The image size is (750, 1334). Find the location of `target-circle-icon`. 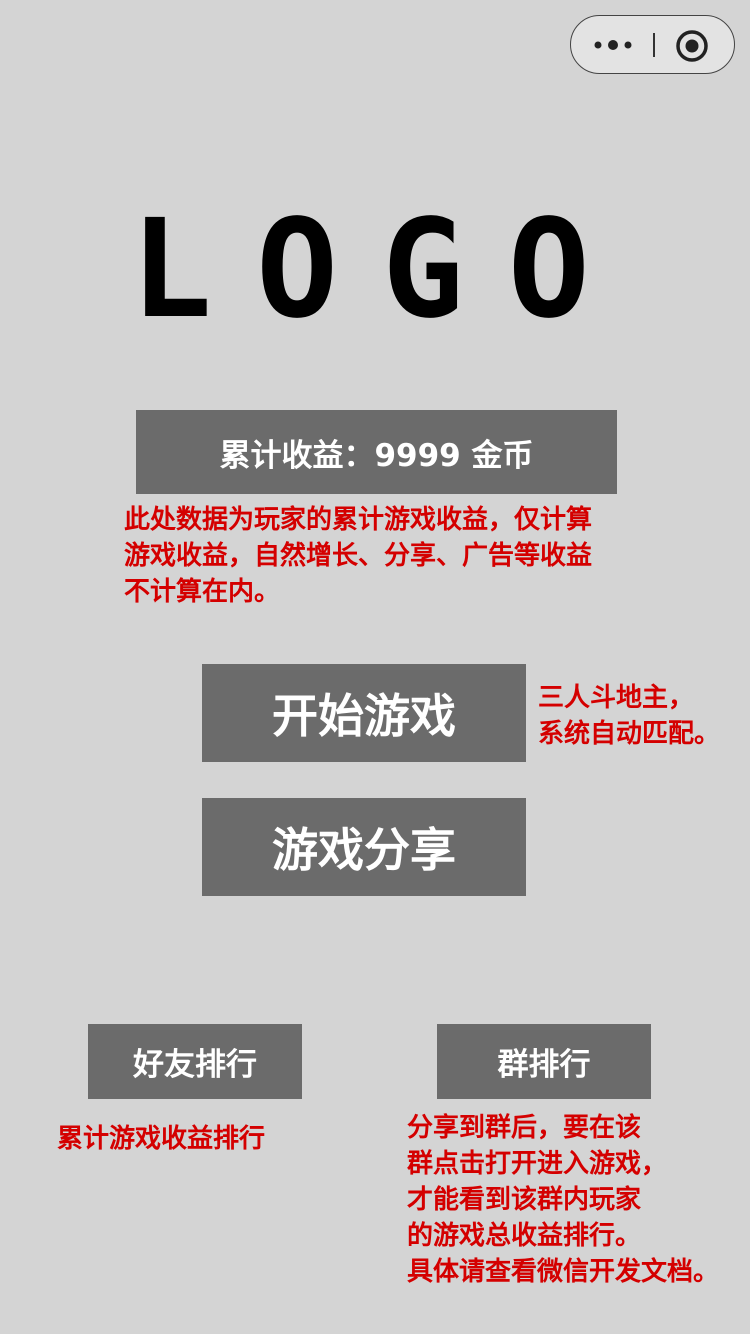

target-circle-icon is located at coordinates (692, 46).